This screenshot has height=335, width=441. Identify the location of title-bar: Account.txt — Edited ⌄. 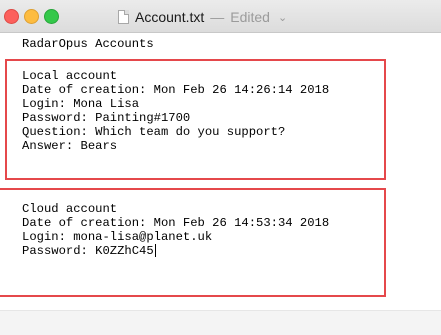
(220, 16).